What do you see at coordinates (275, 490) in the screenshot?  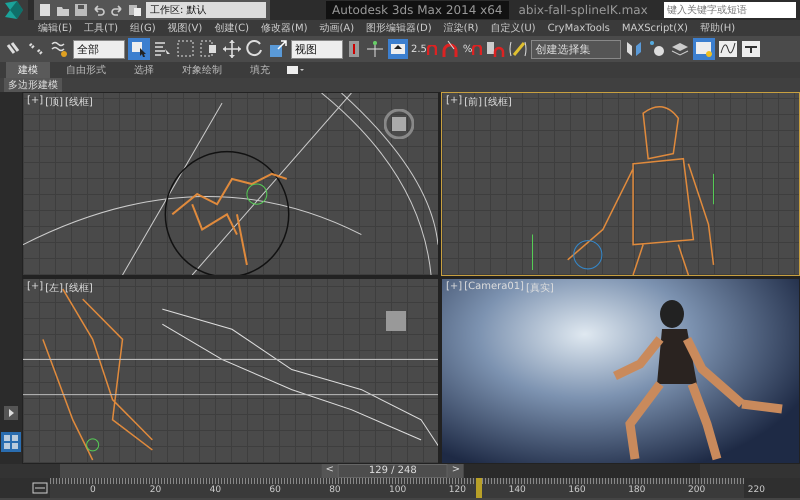 I see `frame-label: 60` at bounding box center [275, 490].